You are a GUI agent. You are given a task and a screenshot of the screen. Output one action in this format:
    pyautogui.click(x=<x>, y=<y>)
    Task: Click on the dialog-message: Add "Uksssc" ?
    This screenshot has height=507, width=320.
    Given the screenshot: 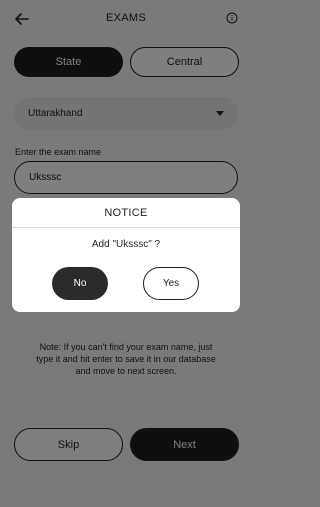 What is the action you would take?
    pyautogui.click(x=126, y=244)
    